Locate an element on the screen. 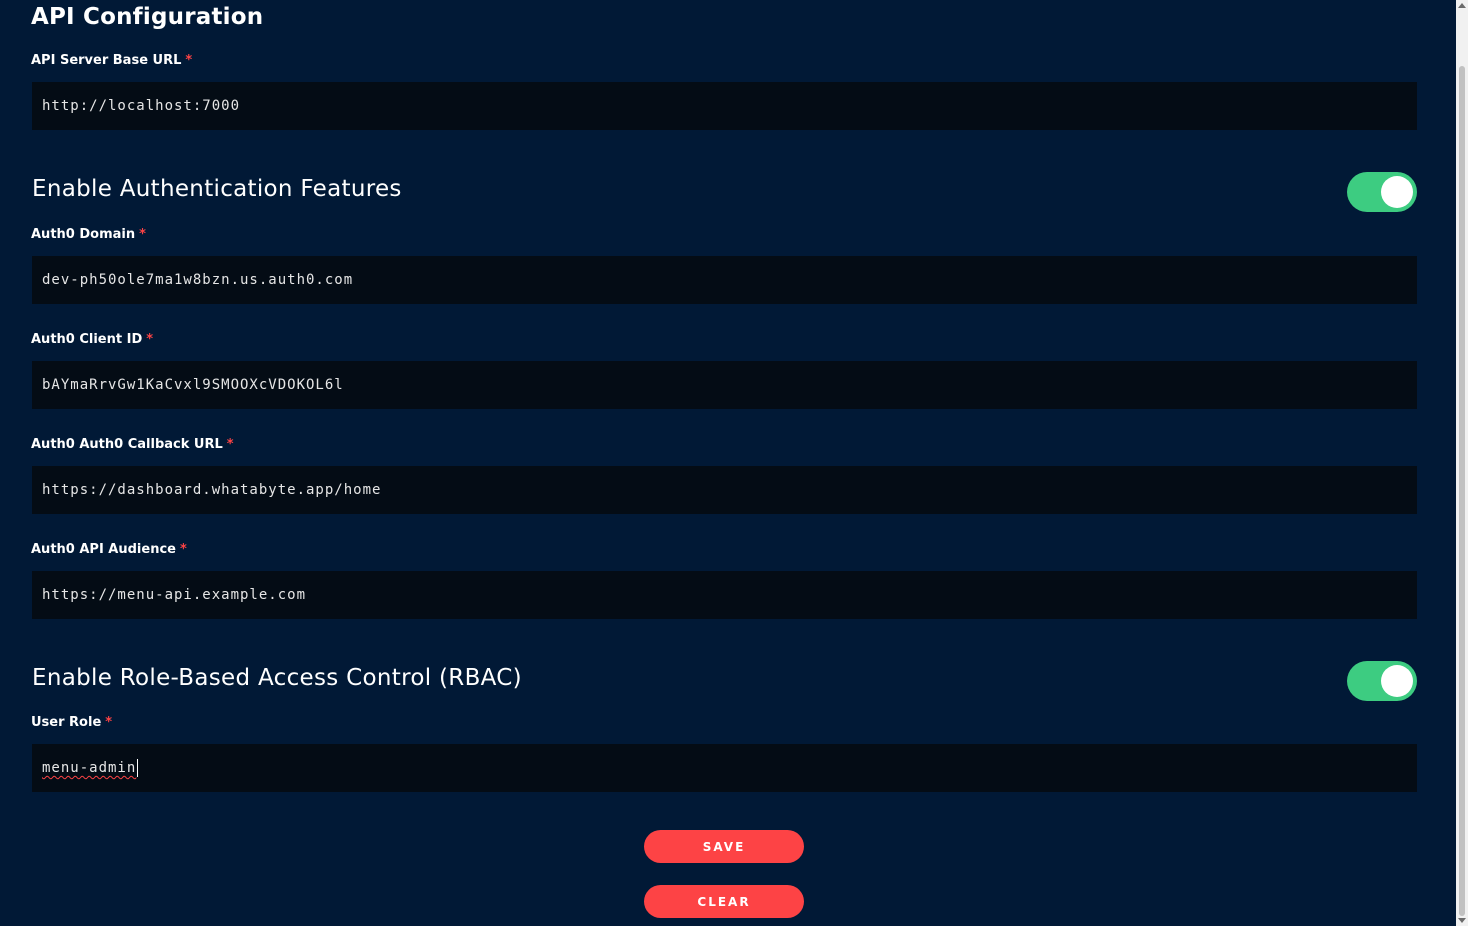 This screenshot has width=1468, height=926. auth0-client-id-label-text: Auth0 Client ID is located at coordinates (87, 339).